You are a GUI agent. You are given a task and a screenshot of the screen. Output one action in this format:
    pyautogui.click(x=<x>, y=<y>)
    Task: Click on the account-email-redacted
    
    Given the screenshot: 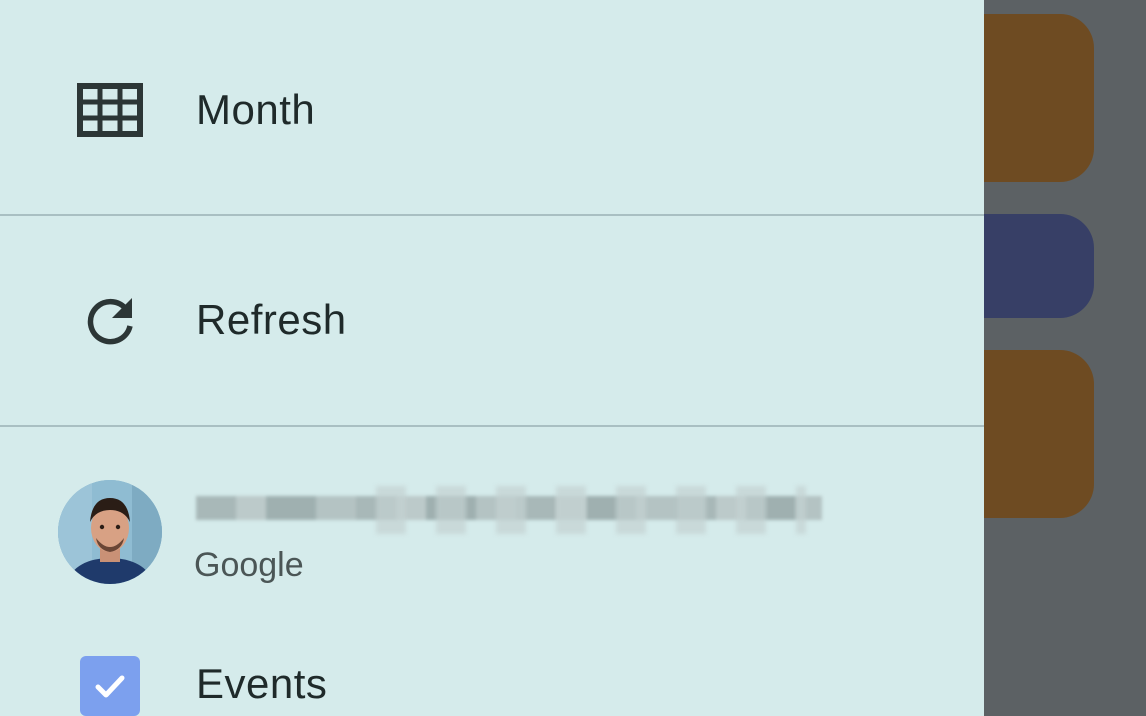 What is the action you would take?
    pyautogui.click(x=509, y=507)
    